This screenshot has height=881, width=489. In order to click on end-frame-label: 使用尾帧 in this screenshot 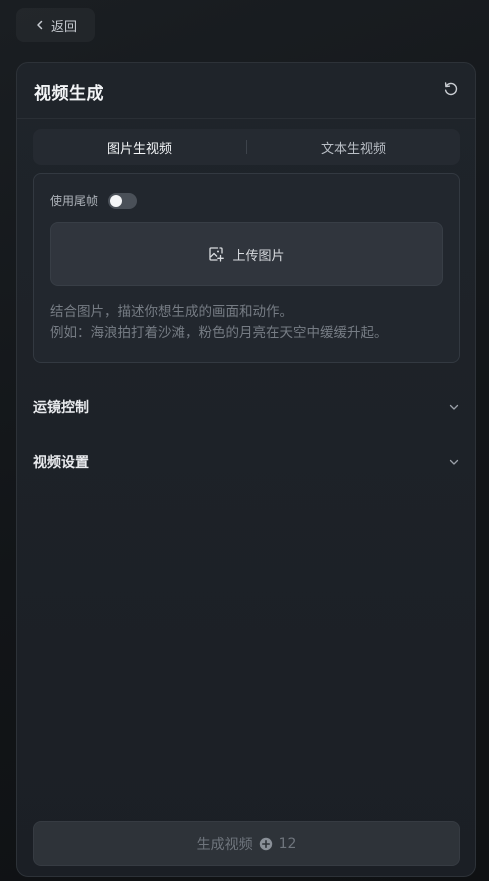, I will do `click(74, 201)`.